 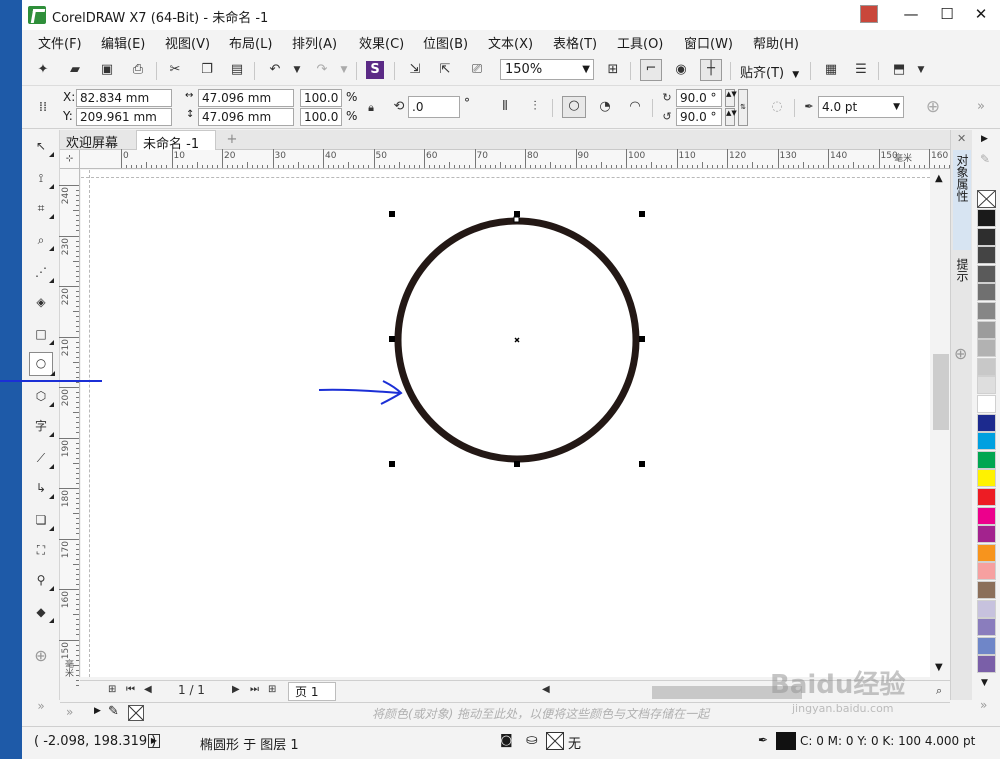 What do you see at coordinates (107, 70) in the screenshot?
I see `save-icon: ▣` at bounding box center [107, 70].